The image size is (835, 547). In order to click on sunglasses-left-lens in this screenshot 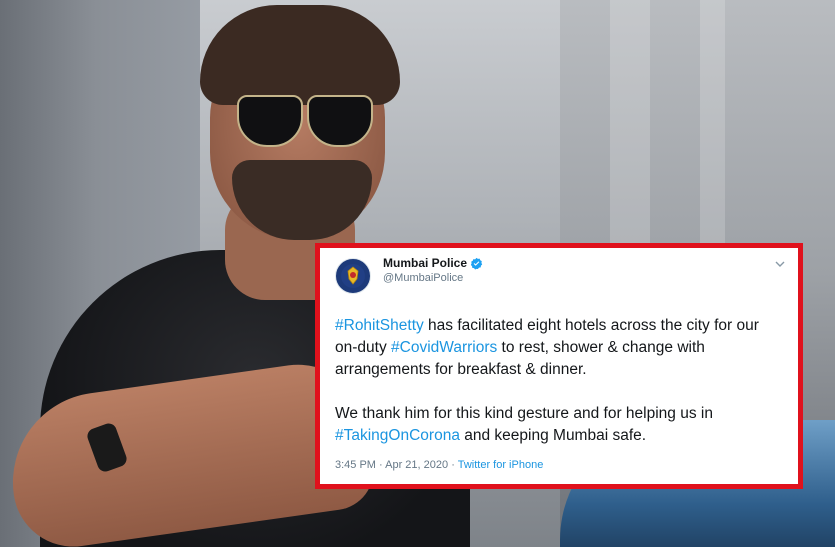, I will do `click(270, 121)`.